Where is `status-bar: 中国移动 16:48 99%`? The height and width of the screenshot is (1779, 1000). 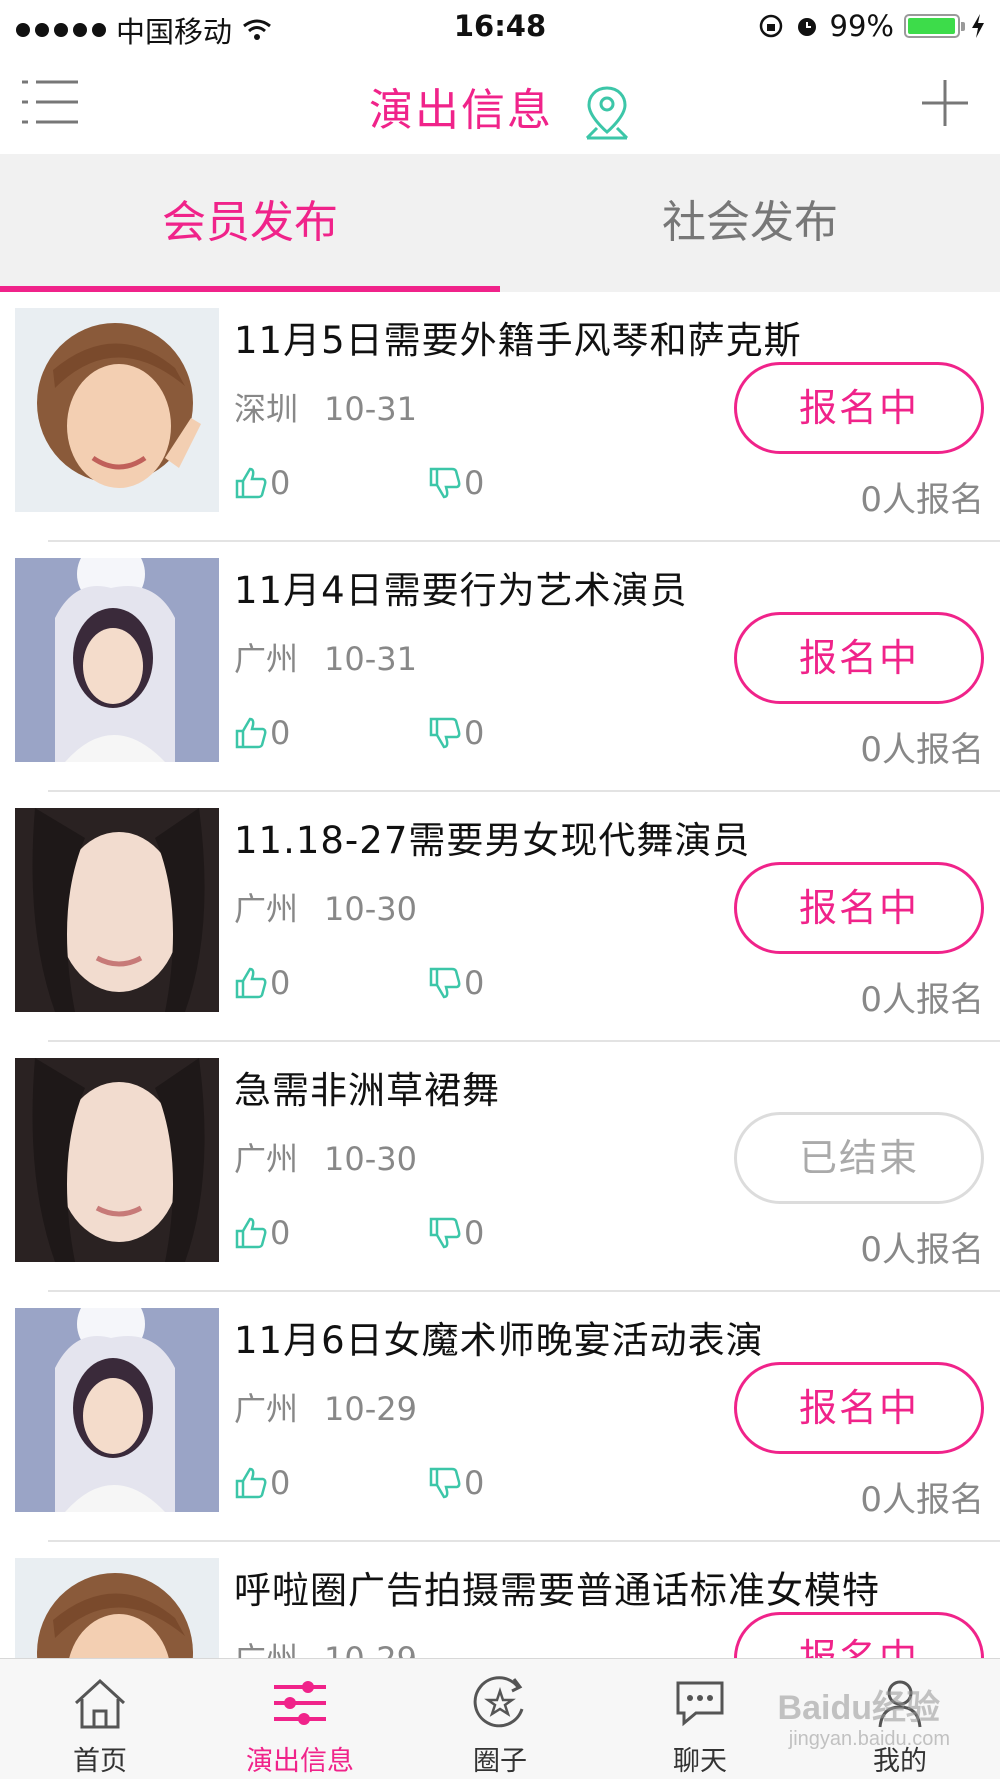 status-bar: 中国移动 16:48 99% is located at coordinates (500, 26).